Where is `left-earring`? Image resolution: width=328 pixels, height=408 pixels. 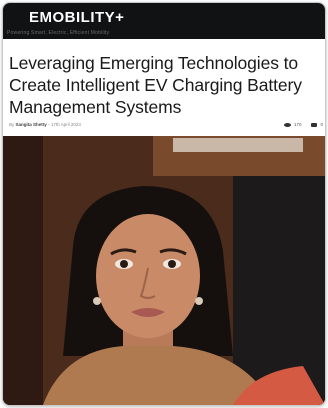
left-earring is located at coordinates (97, 301).